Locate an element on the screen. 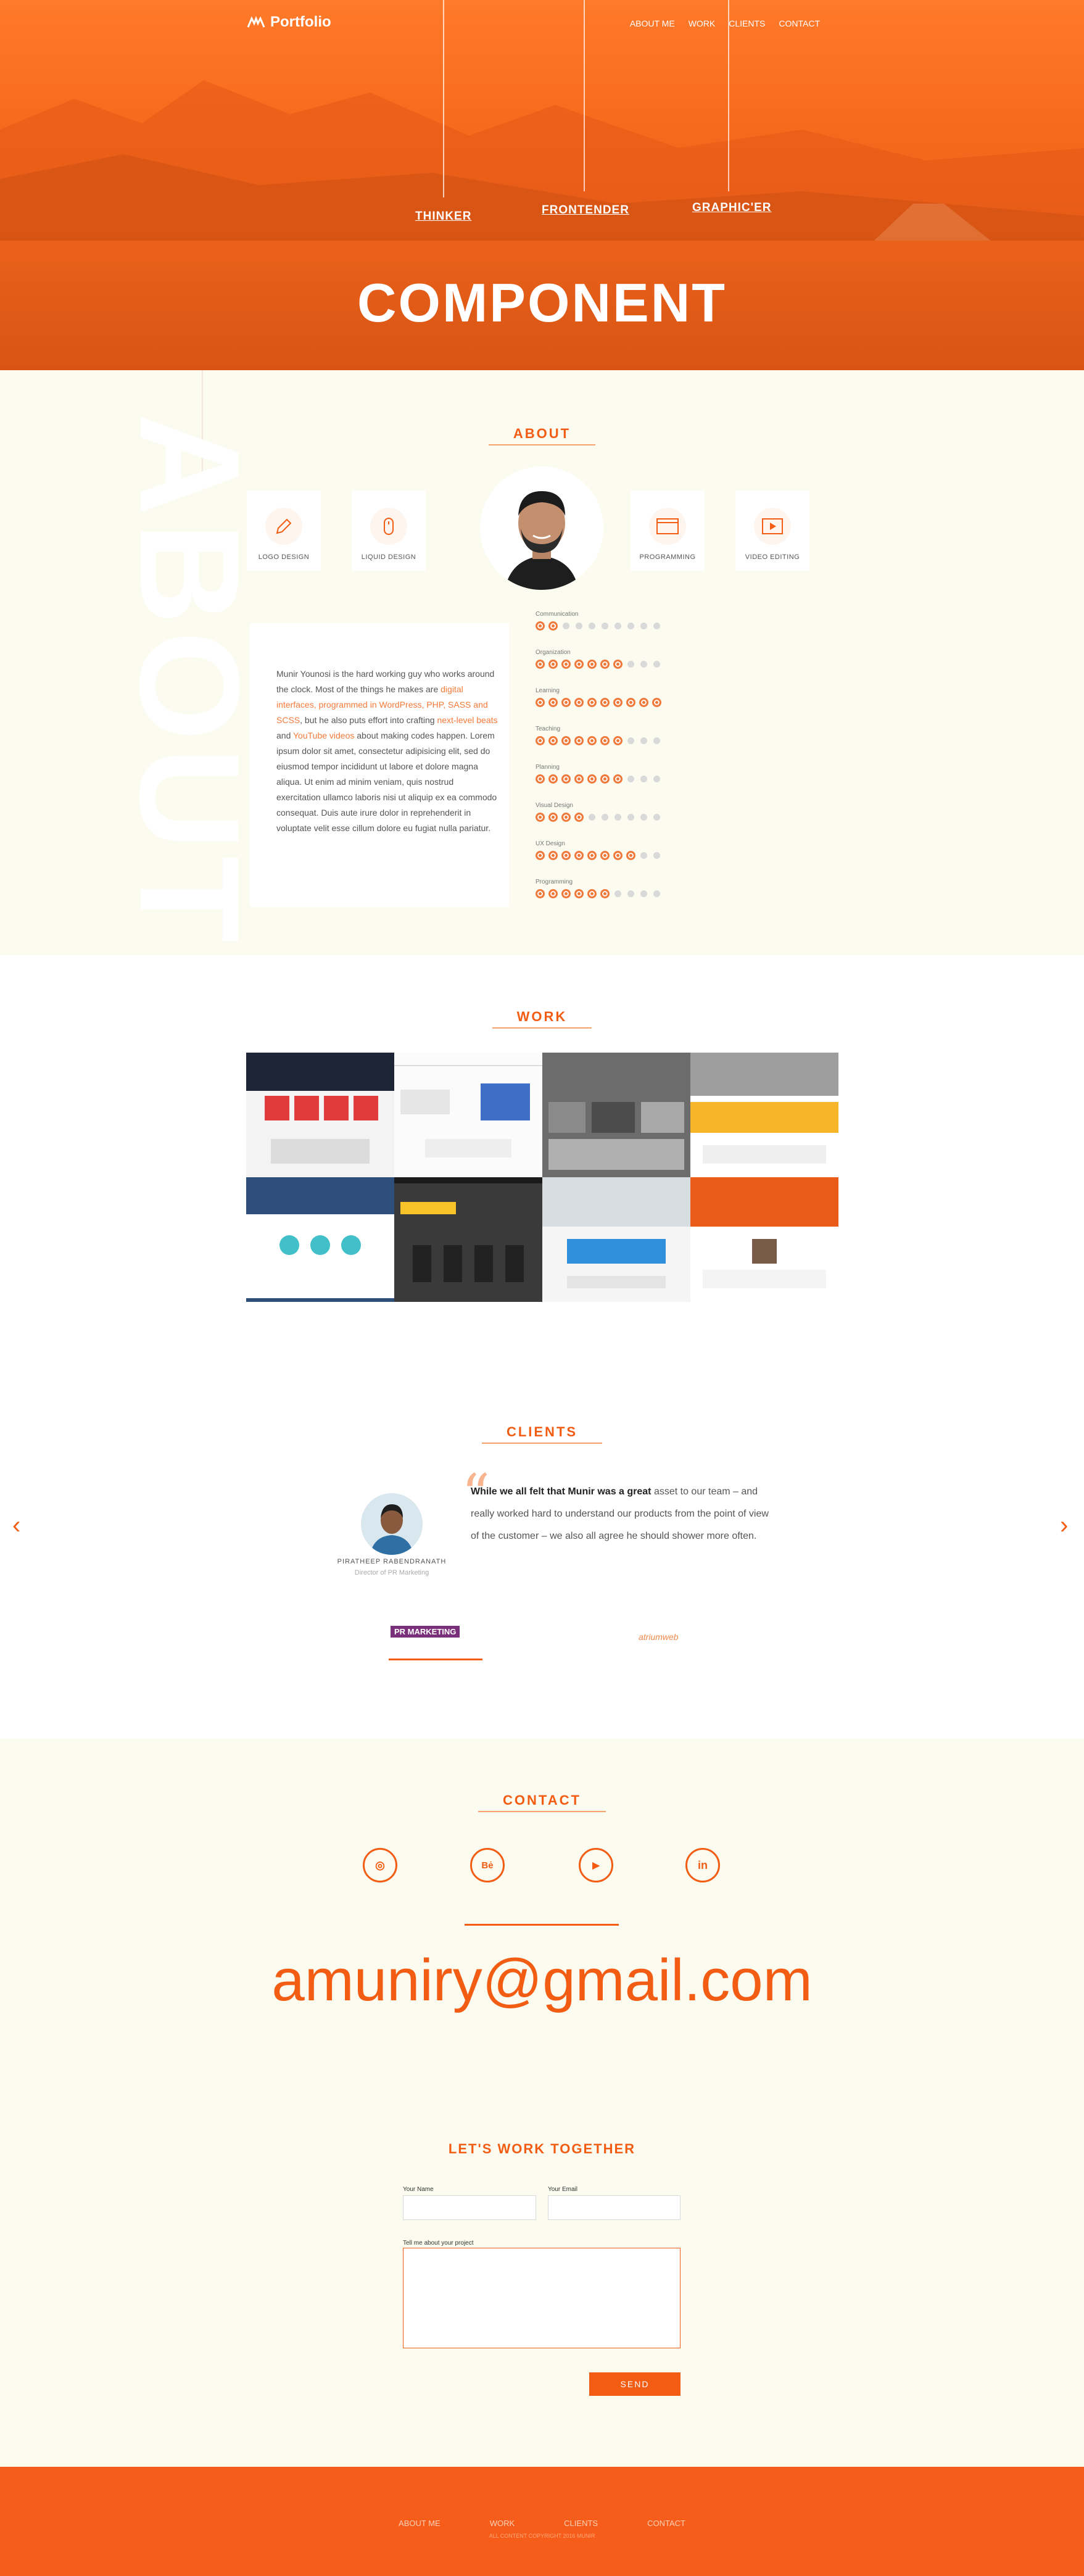 The width and height of the screenshot is (1084, 2576). skill-card-logo: LOGO DESIGN is located at coordinates (284, 531).